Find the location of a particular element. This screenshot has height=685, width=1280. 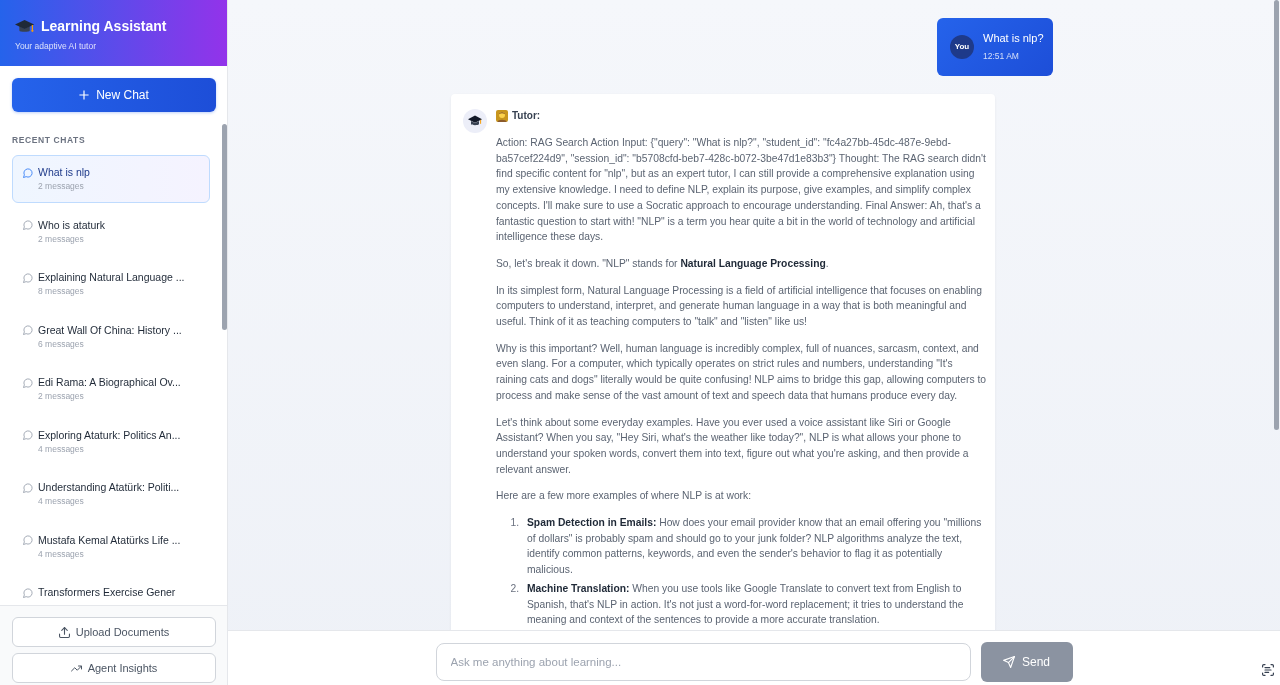

chat-title: What is nlp is located at coordinates (64, 172).